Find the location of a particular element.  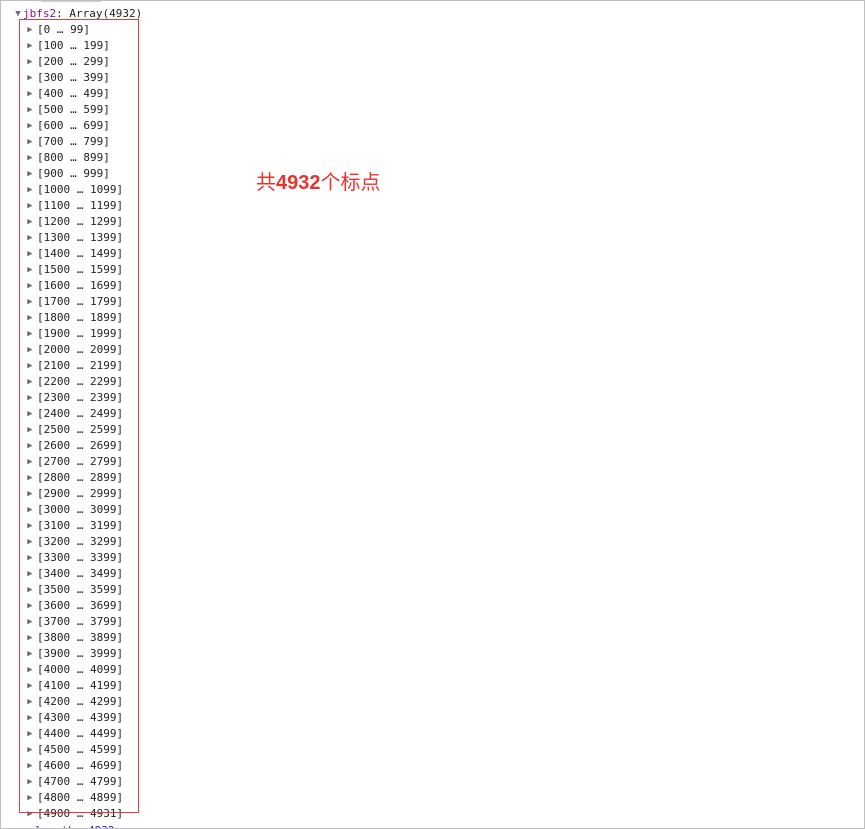

array-range-item: ▶ [3500 … 3599] is located at coordinates (74, 590).